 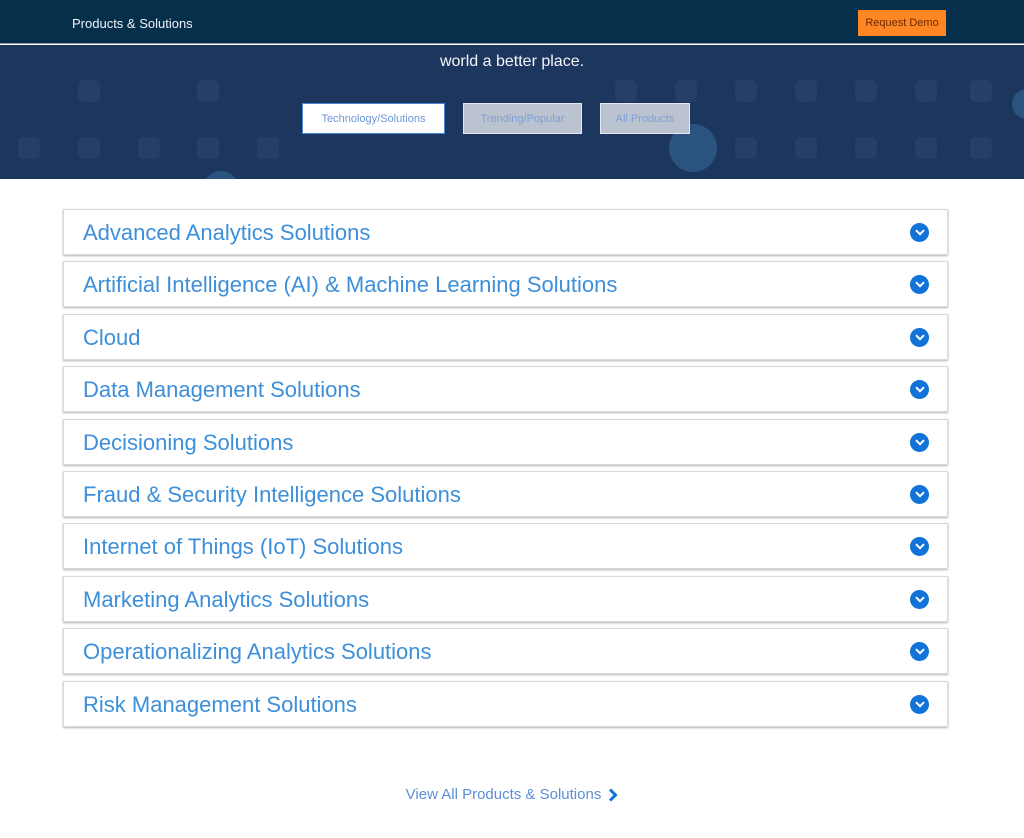 What do you see at coordinates (522, 118) in the screenshot?
I see `filter-tab-trending-popular: Trending/Popular` at bounding box center [522, 118].